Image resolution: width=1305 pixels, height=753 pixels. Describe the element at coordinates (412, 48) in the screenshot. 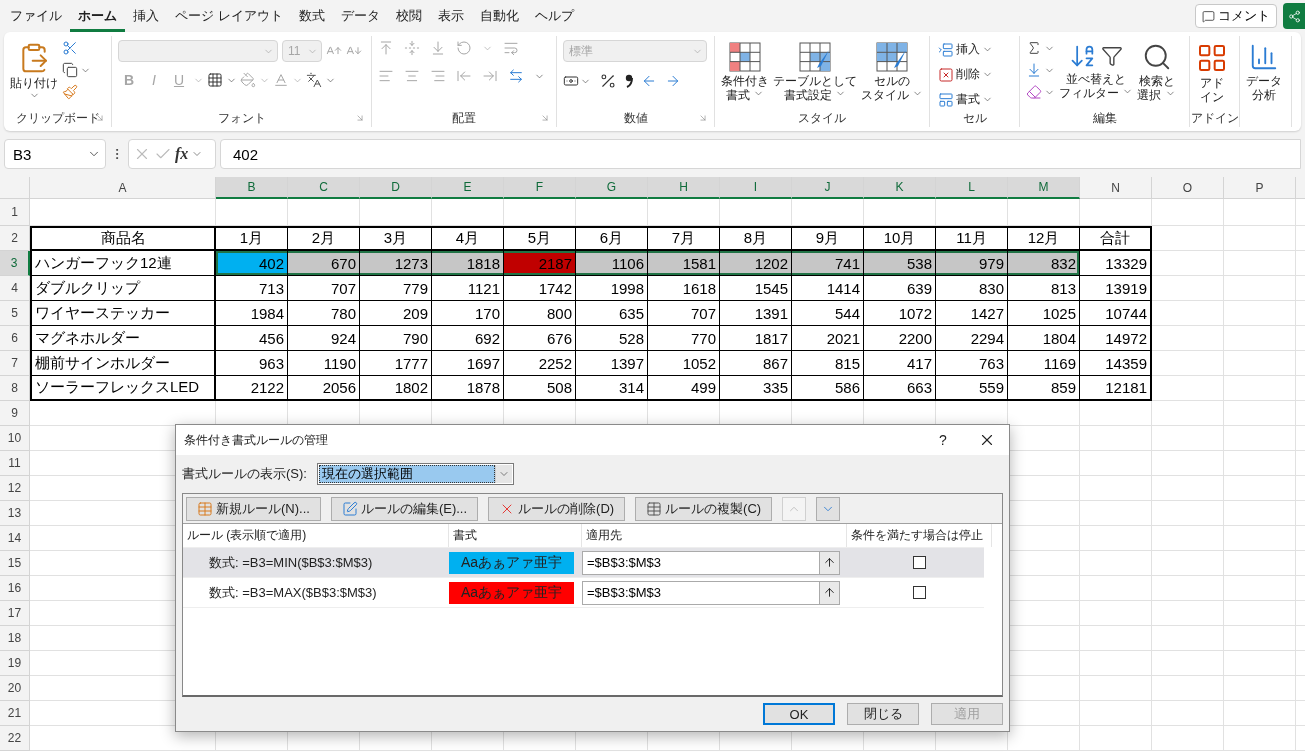

I see `align-middle-icon` at that location.